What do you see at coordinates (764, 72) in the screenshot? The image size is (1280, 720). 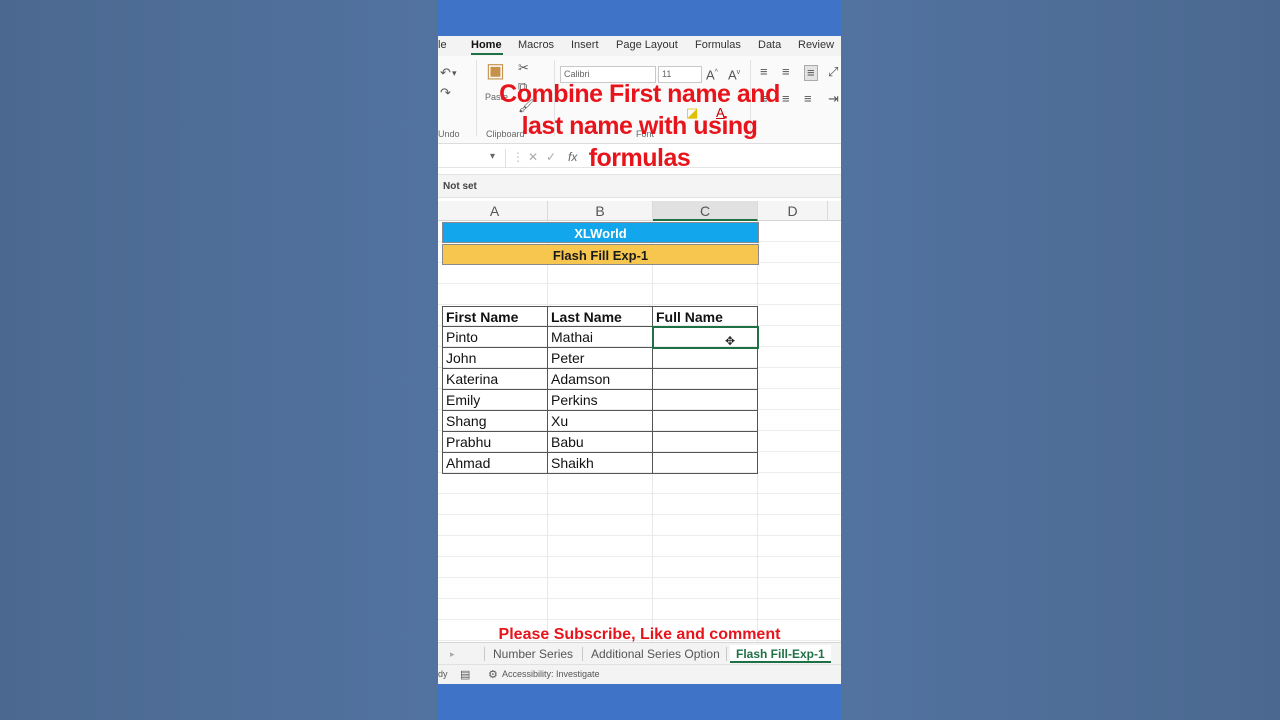 I see `align-top-icon: ≡` at bounding box center [764, 72].